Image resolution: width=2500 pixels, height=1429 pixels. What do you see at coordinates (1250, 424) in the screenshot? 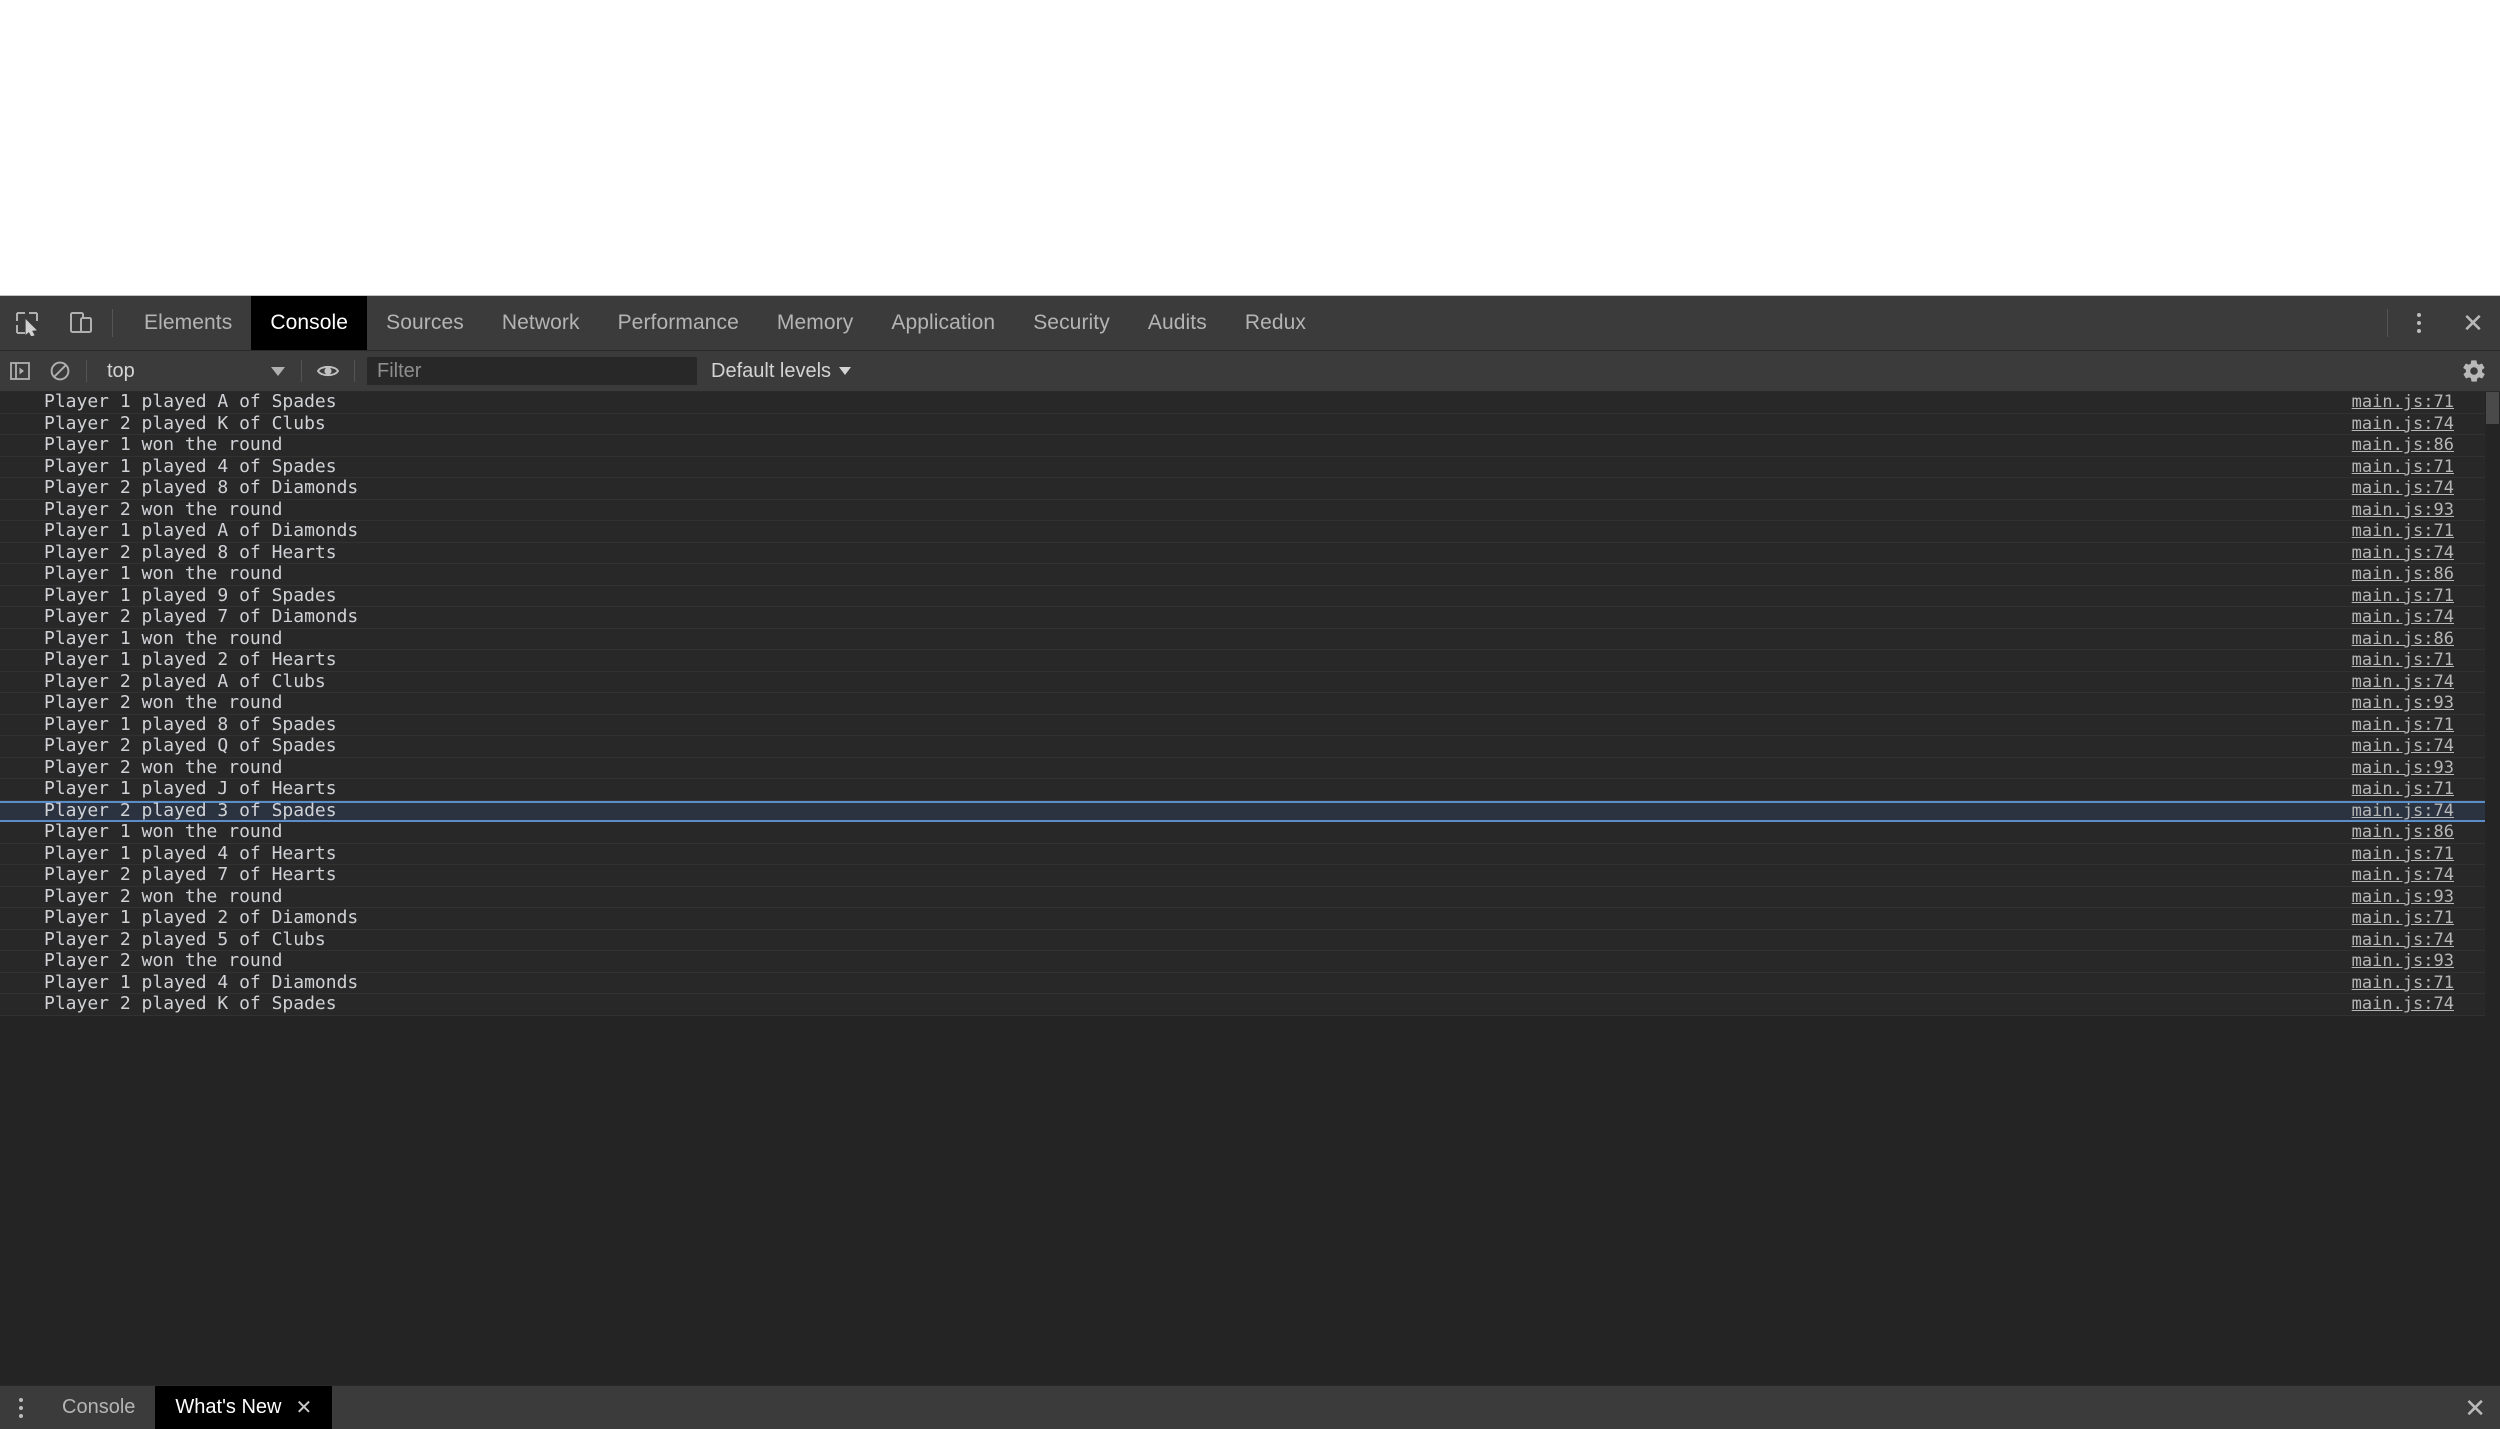
I see `console-message-row: Player 2 played K of Clubs main.js:74` at bounding box center [1250, 424].